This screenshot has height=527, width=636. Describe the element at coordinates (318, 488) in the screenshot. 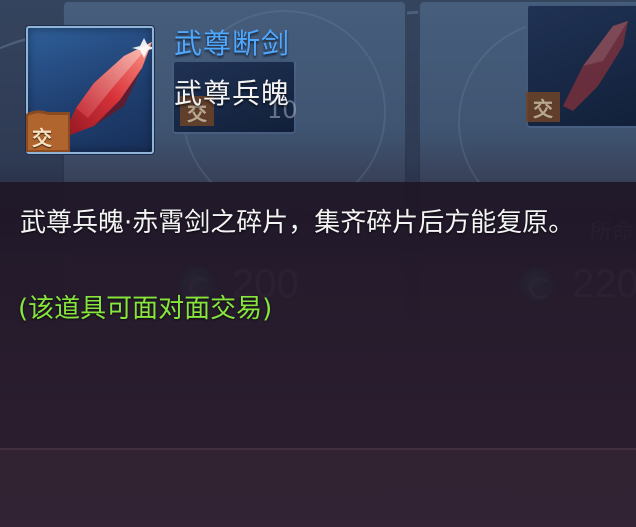

I see `tooltip-footer` at that location.